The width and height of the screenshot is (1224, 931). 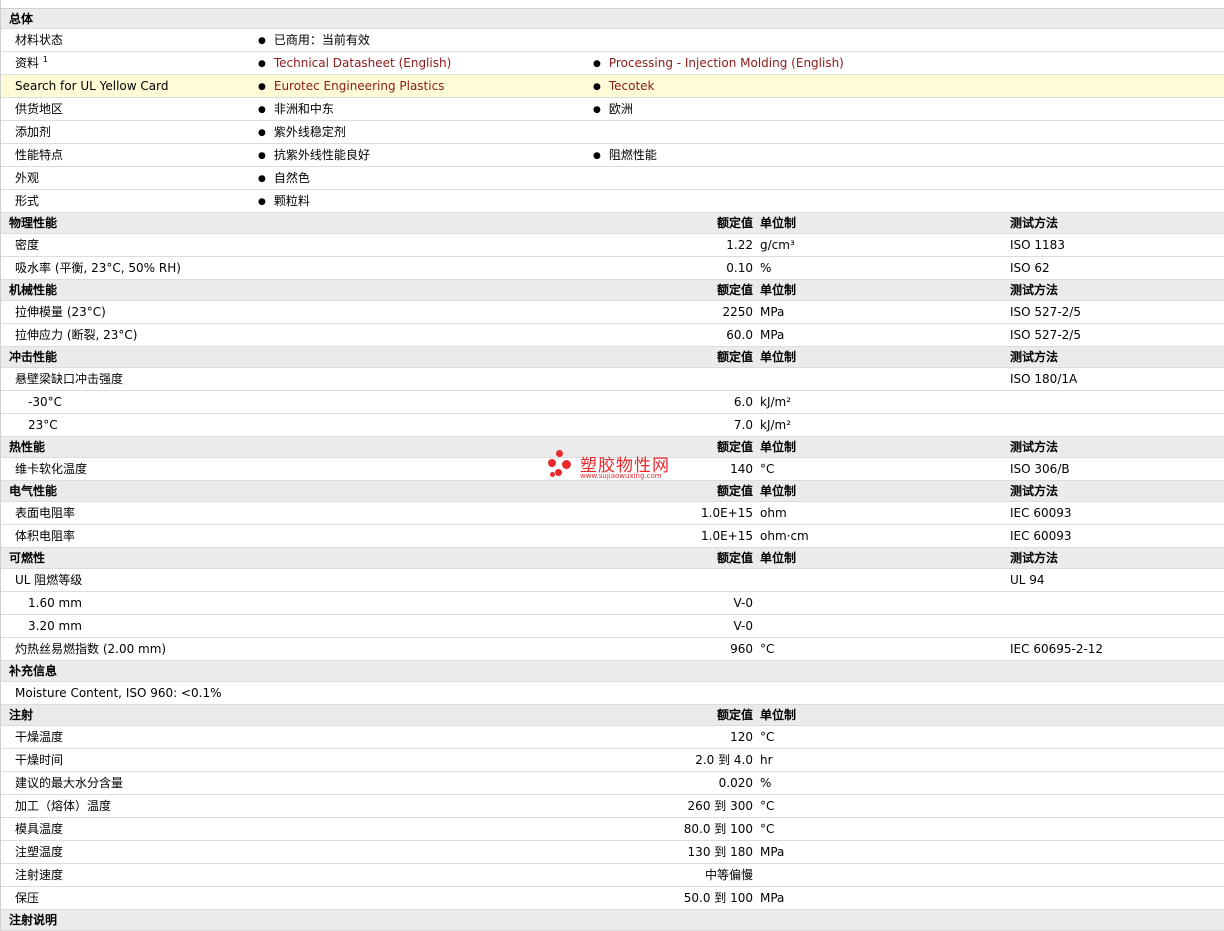 What do you see at coordinates (612, 783) in the screenshot?
I see `row-max-moisture: 建议的最大水分含量 0.020 %` at bounding box center [612, 783].